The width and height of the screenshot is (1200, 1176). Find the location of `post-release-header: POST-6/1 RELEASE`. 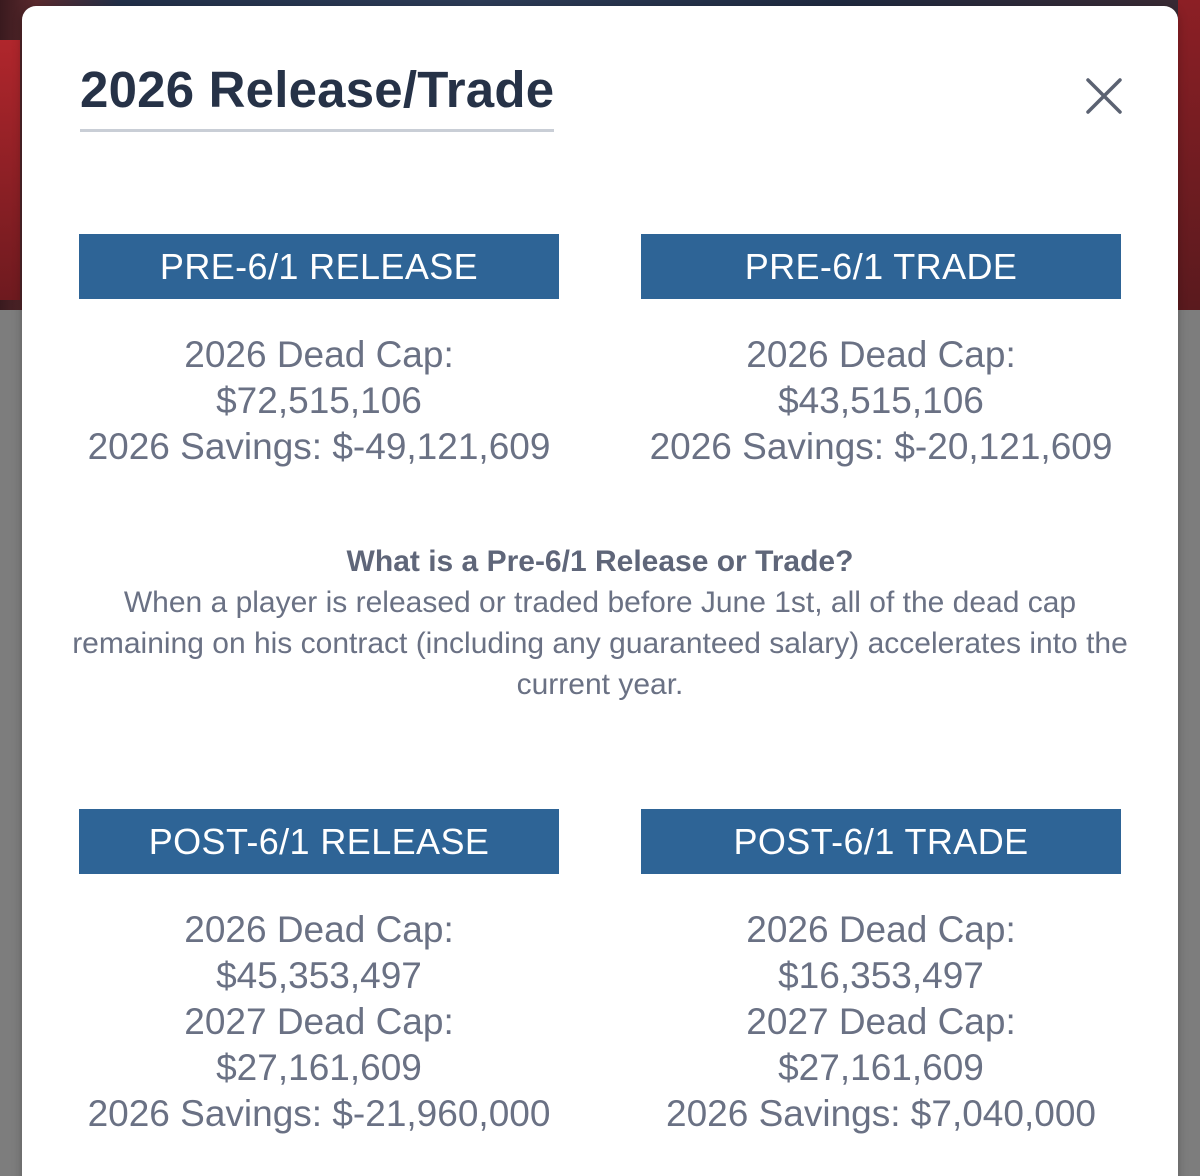

post-release-header: POST-6/1 RELEASE is located at coordinates (319, 841).